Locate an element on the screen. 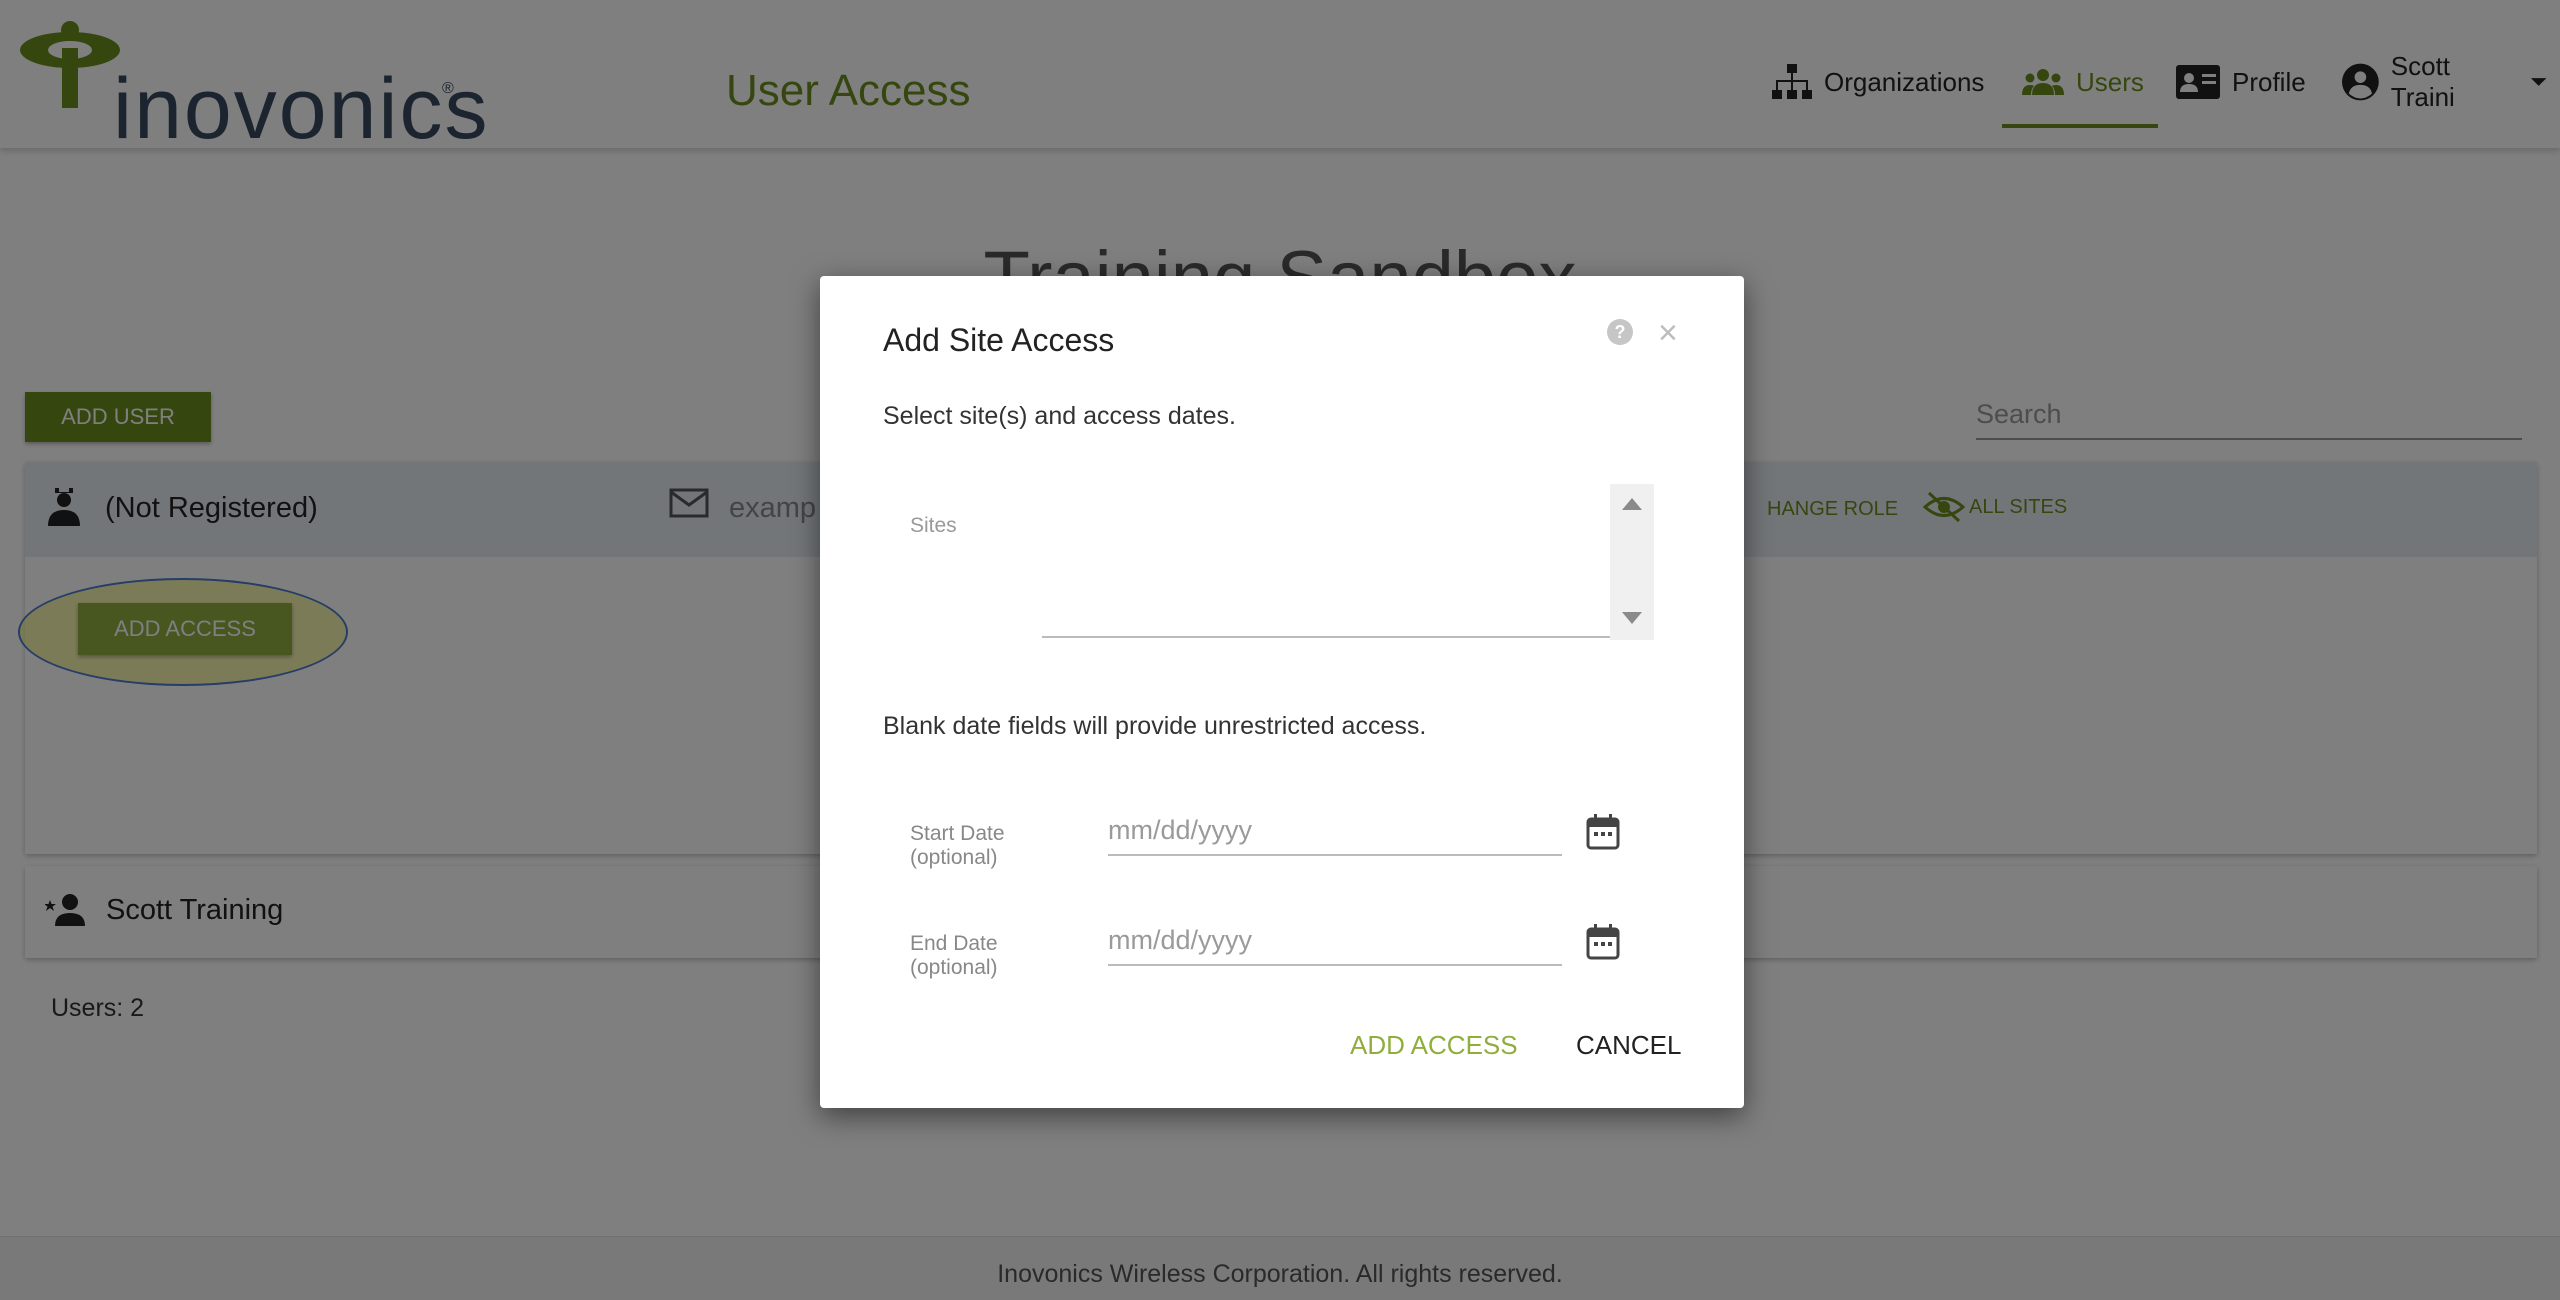  end-date-label-text: End Date is located at coordinates (954, 943).